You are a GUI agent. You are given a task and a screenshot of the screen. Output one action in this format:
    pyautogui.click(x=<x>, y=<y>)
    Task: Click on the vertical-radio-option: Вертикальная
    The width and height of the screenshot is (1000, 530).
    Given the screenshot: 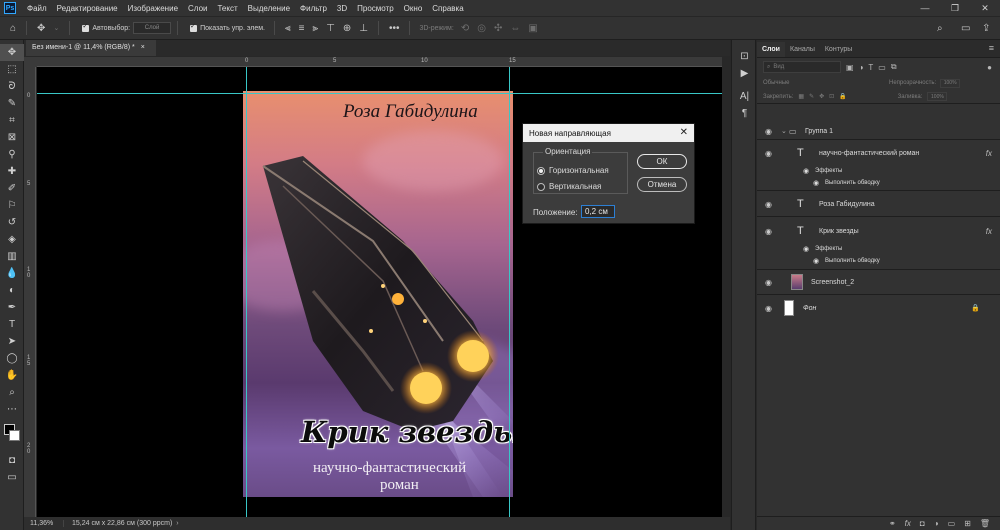 What is the action you would take?
    pyautogui.click(x=569, y=186)
    